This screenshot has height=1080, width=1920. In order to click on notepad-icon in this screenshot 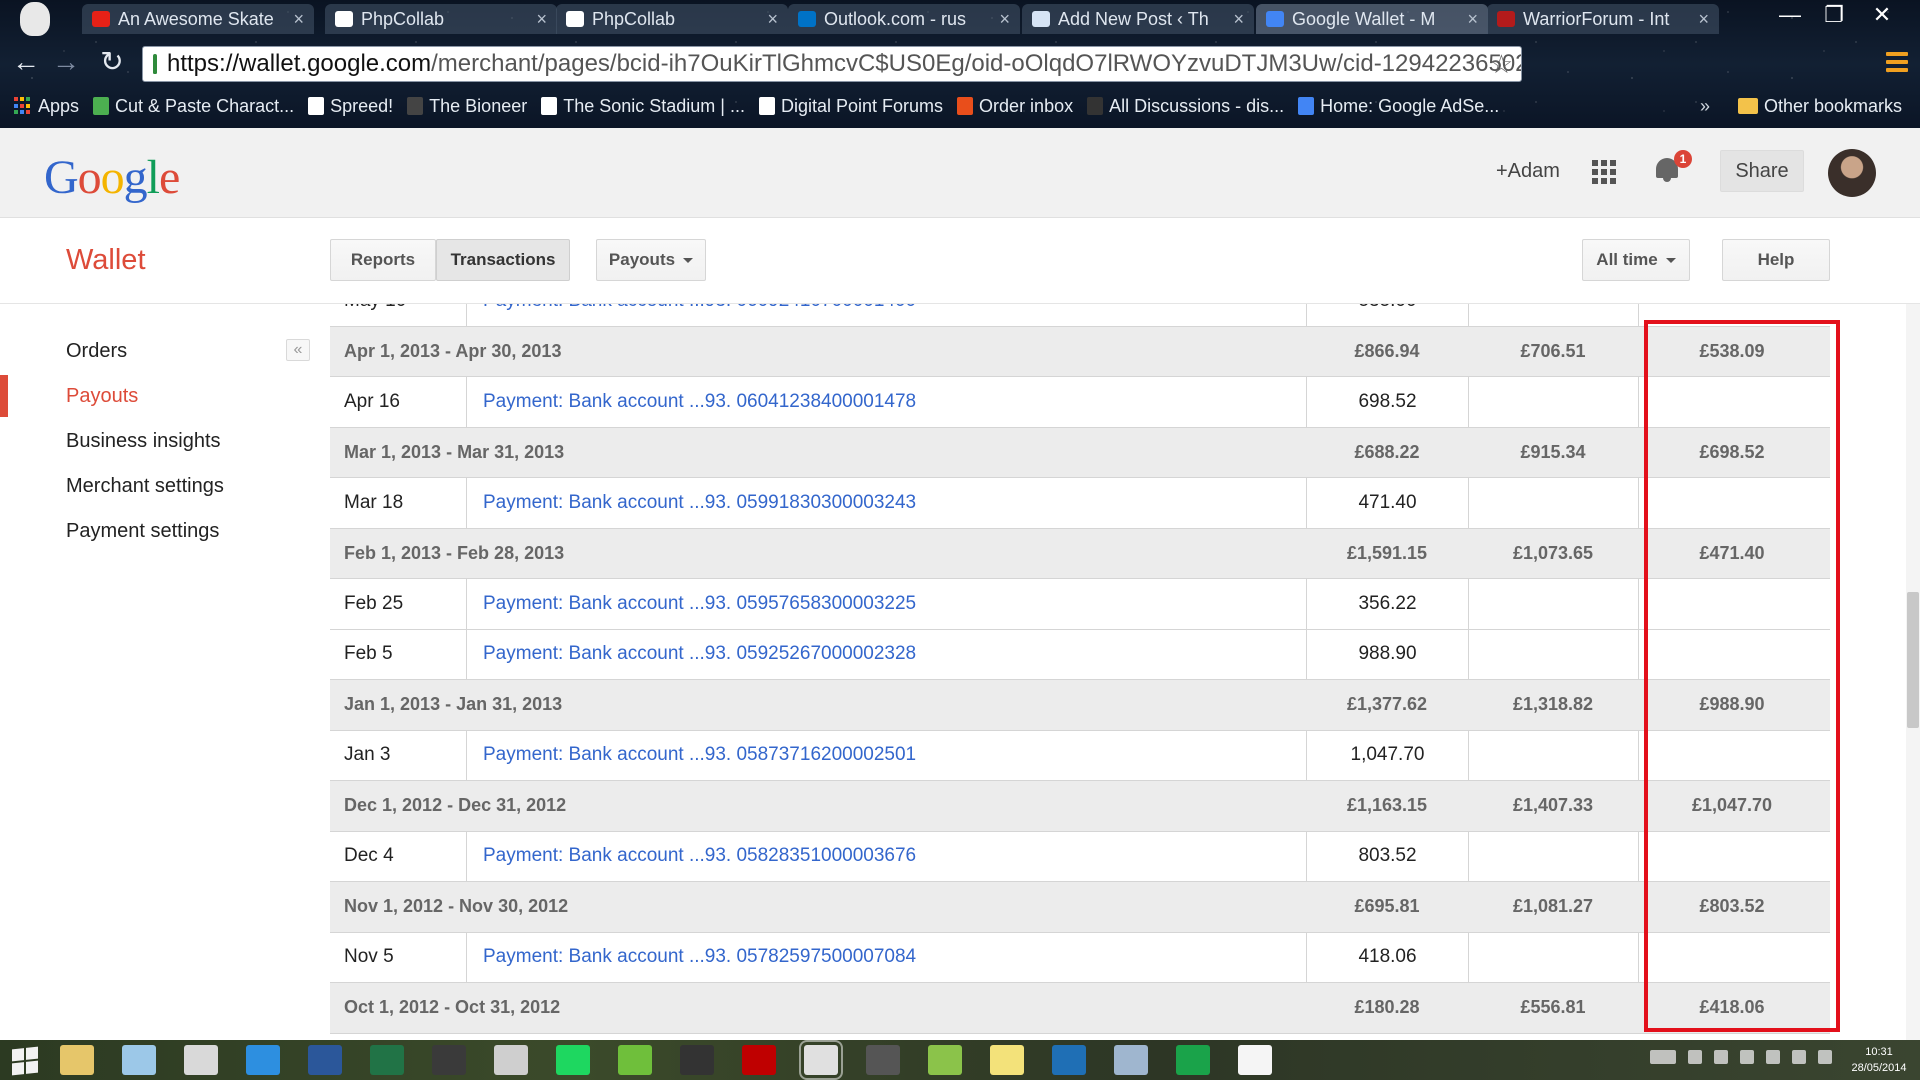, I will do `click(139, 1060)`.